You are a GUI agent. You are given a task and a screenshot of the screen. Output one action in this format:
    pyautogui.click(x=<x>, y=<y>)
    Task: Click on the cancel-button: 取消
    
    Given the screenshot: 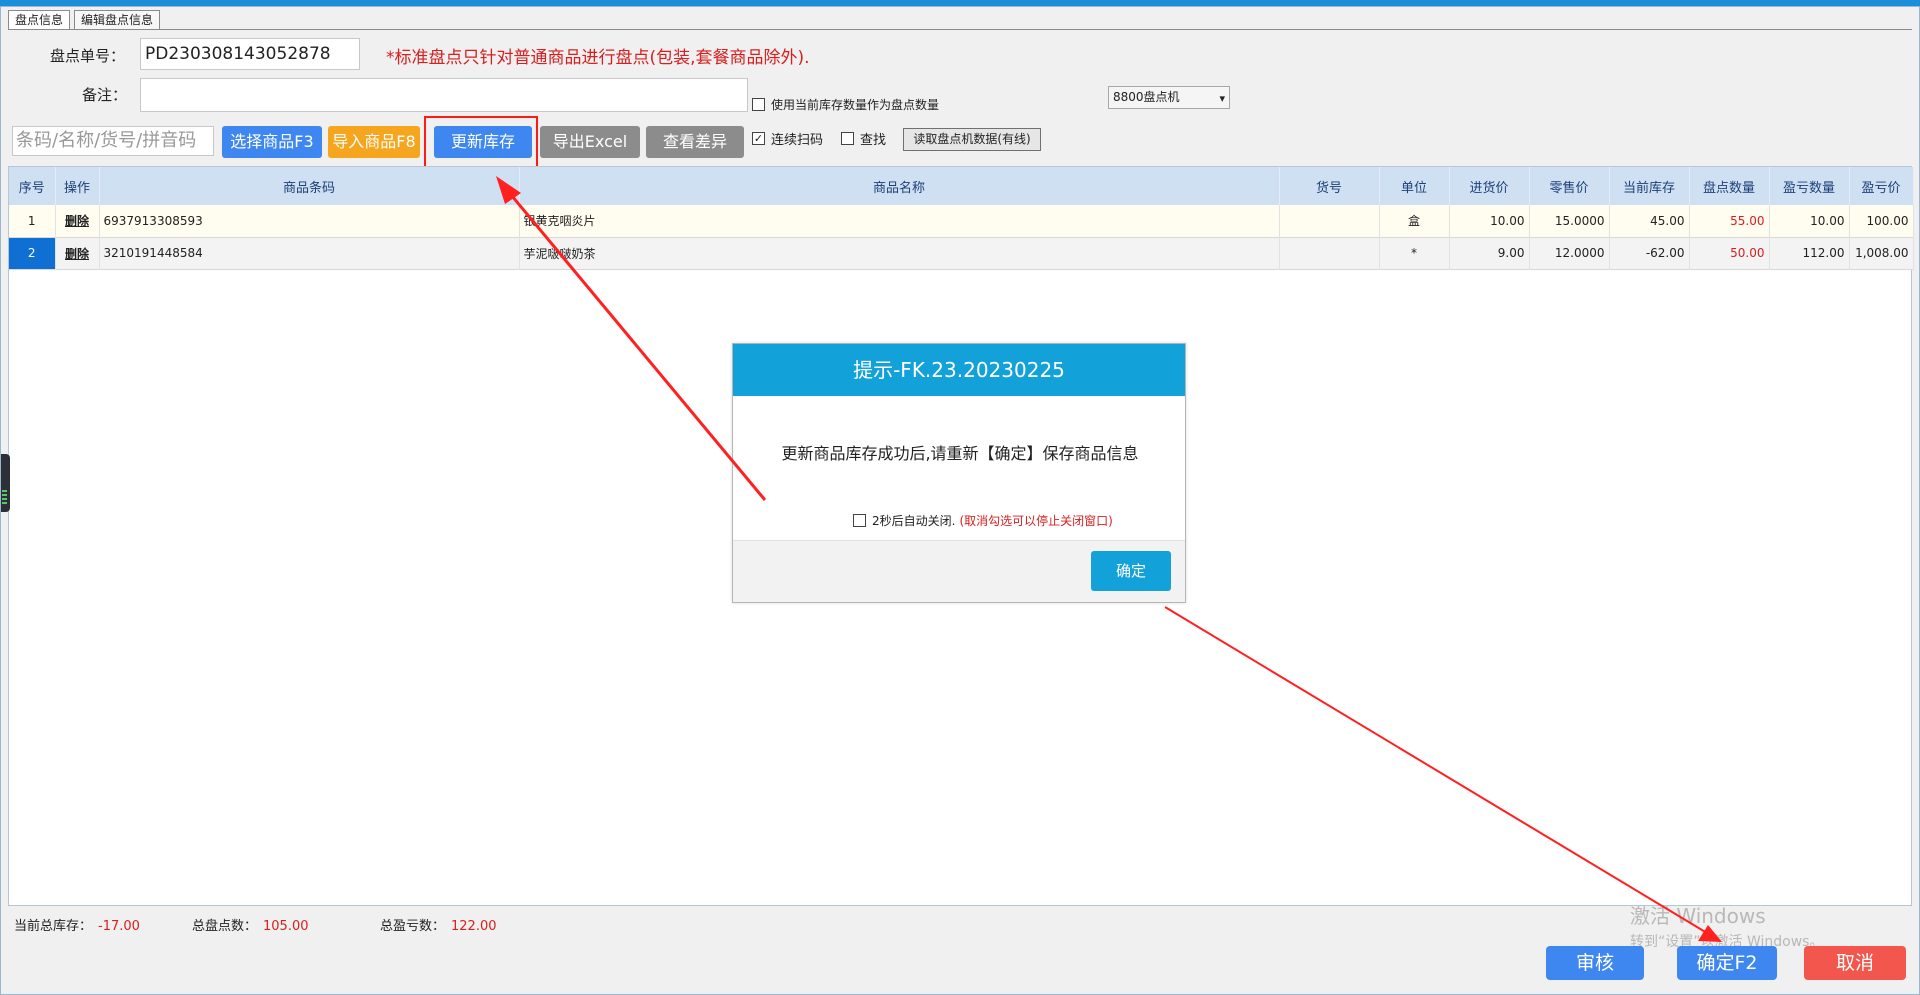 What is the action you would take?
    pyautogui.click(x=1855, y=963)
    